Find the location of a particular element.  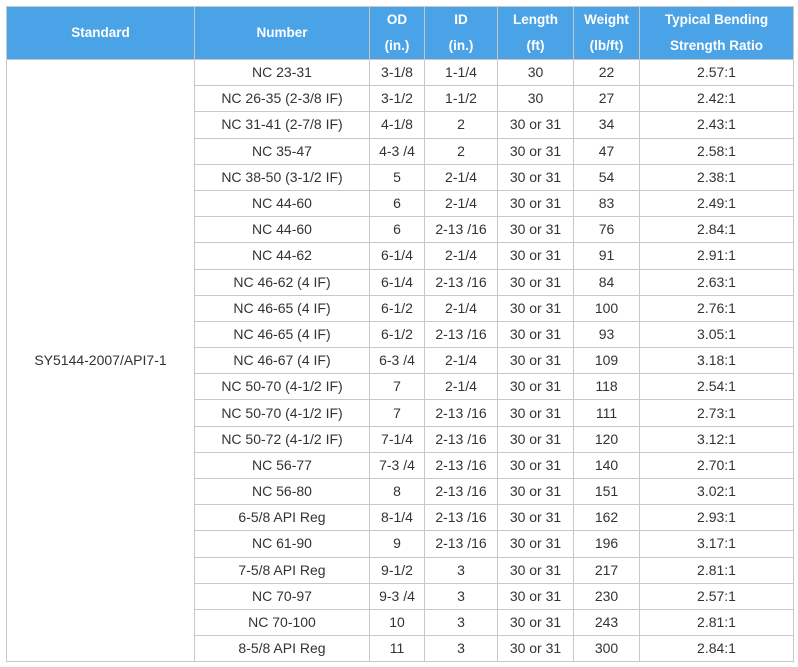

header-length-line1: Length is located at coordinates (535, 19).